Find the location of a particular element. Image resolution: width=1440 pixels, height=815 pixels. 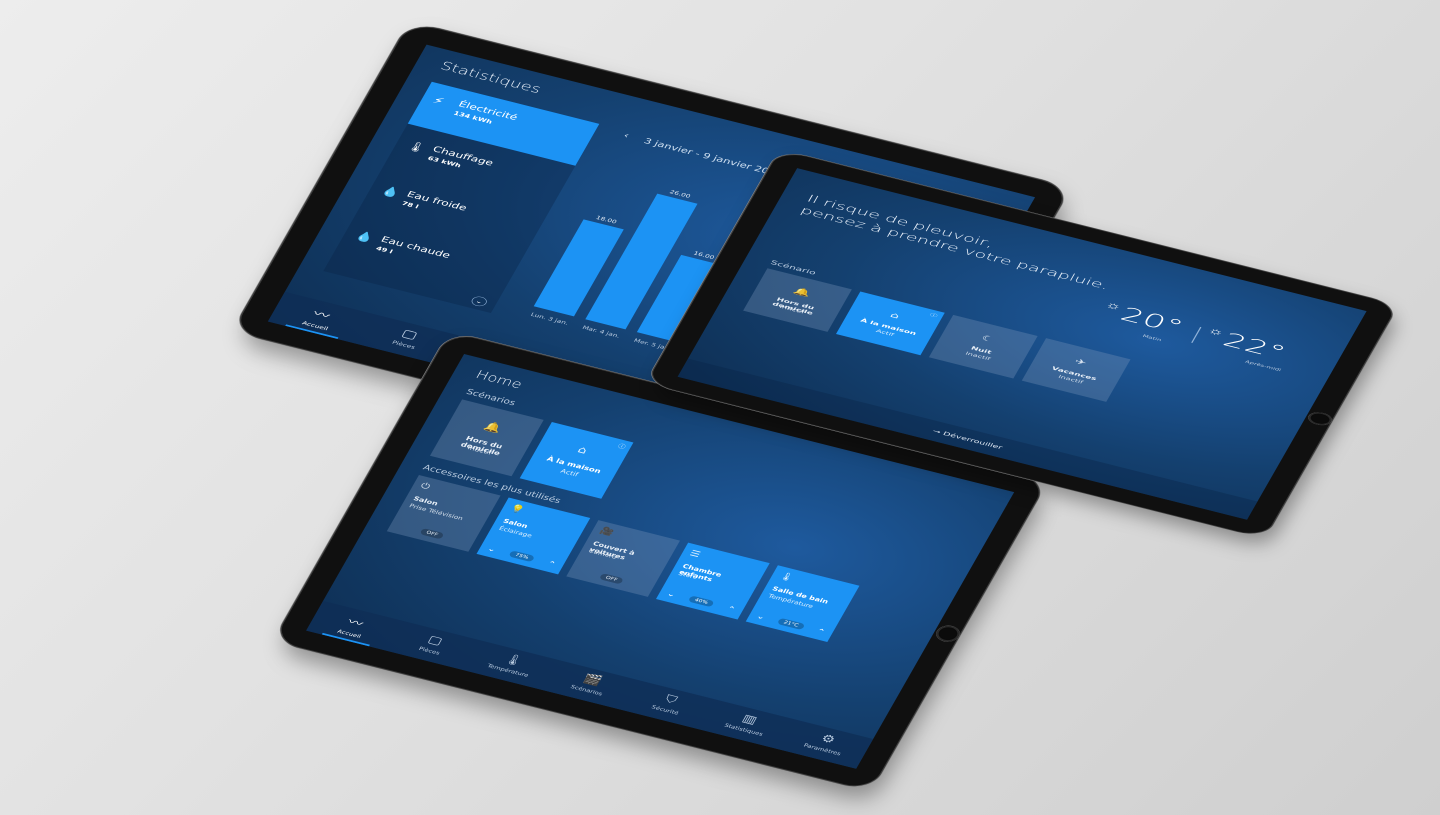

stat-menu-value: 49 l is located at coordinates (384, 250).